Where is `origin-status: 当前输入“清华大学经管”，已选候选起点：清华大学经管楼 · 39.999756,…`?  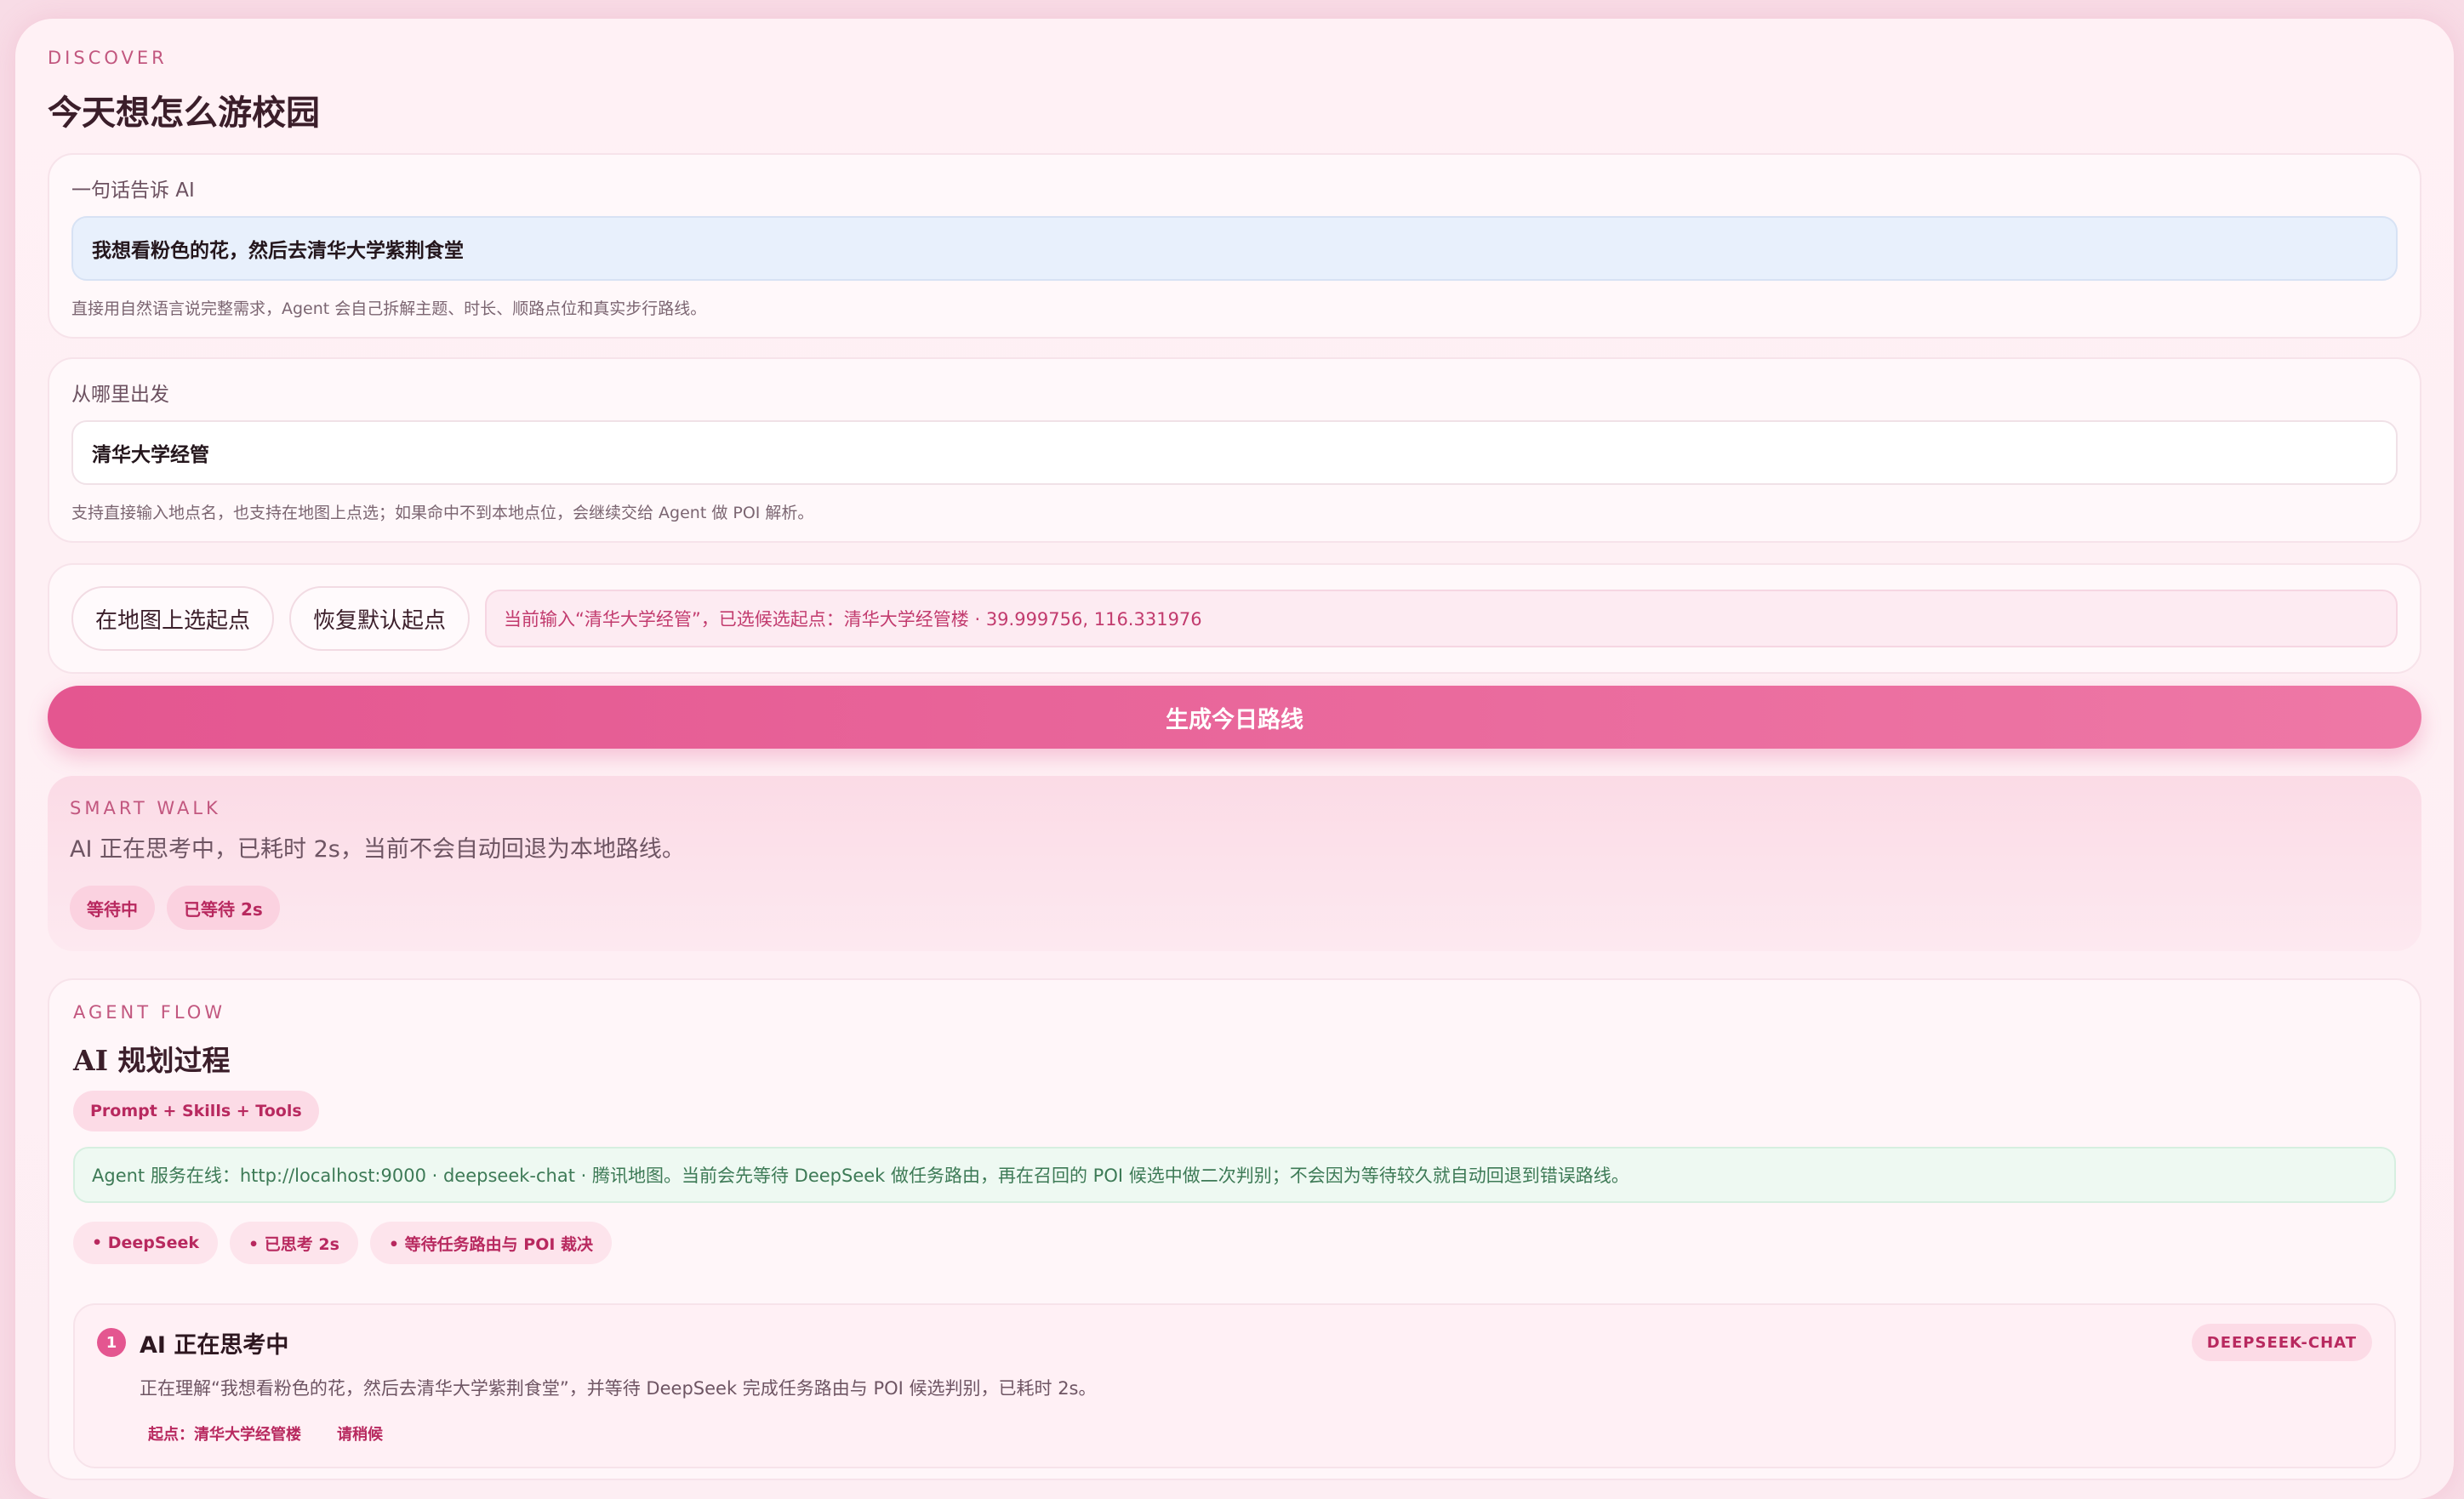 origin-status: 当前输入“清华大学经管”，已选候选起点：清华大学经管楼 · 39.999756,… is located at coordinates (1441, 619).